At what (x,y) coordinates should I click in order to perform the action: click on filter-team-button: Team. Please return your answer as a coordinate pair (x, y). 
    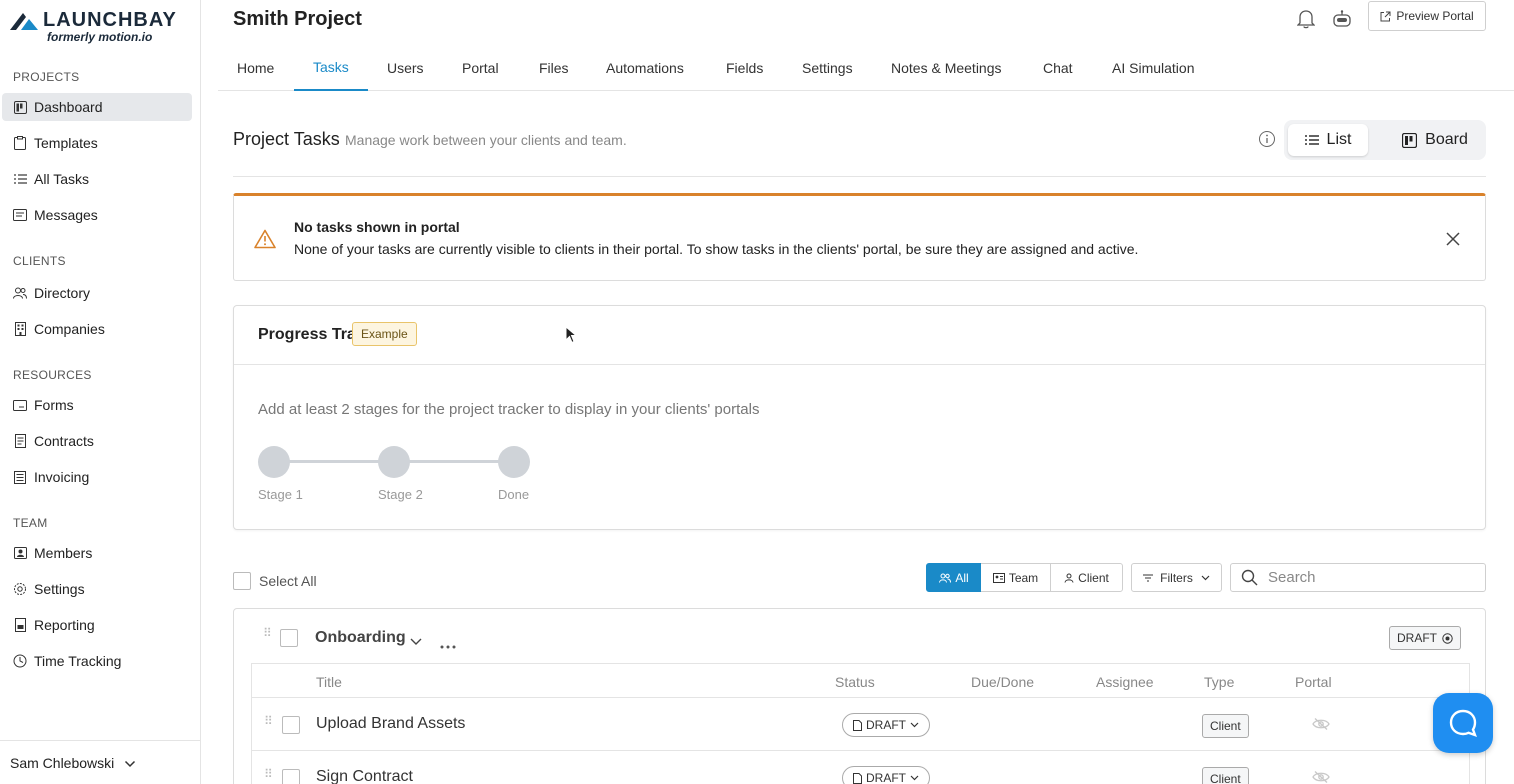
    Looking at the image, I should click on (1016, 577).